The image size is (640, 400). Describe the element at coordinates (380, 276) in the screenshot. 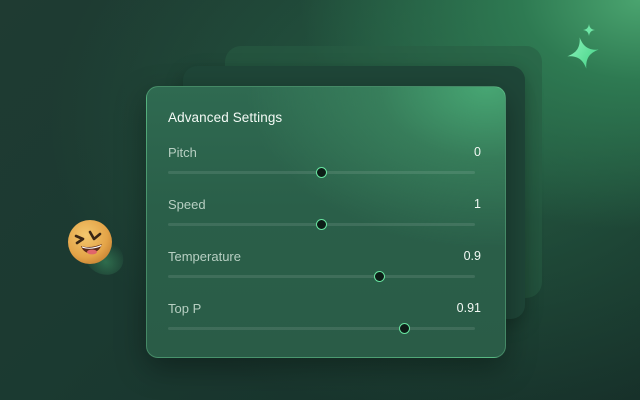

I see `temperature-slider-thumb` at that location.